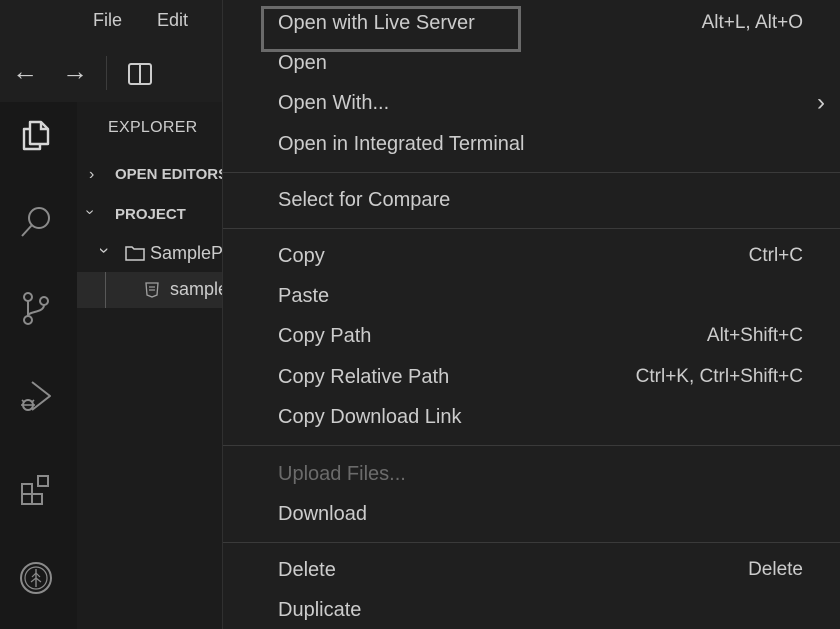 The width and height of the screenshot is (840, 629). I want to click on menu-item-copy-download-link: Copy Download Link, so click(531, 417).